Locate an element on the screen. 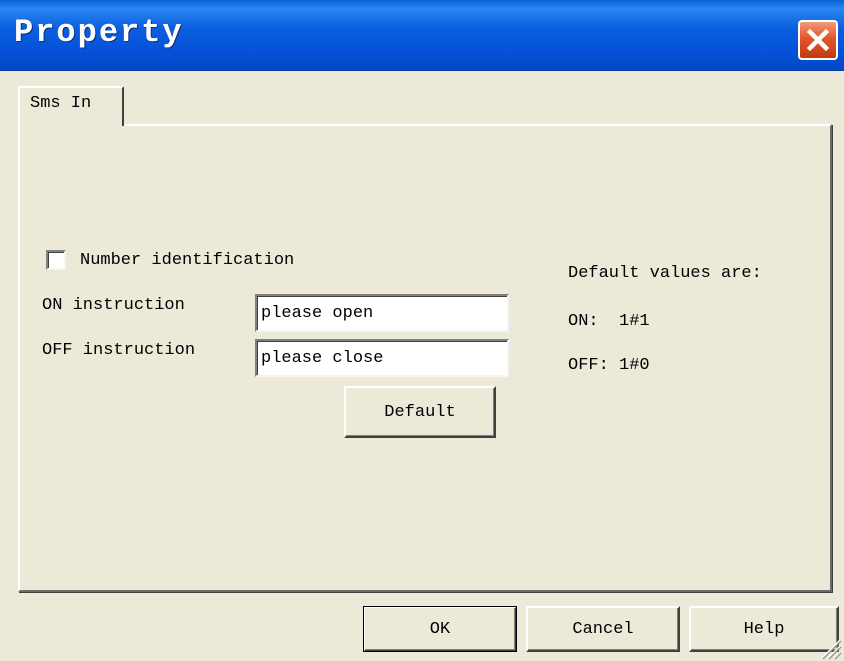 Image resolution: width=844 pixels, height=661 pixels. off-instruction-input is located at coordinates (382, 358).